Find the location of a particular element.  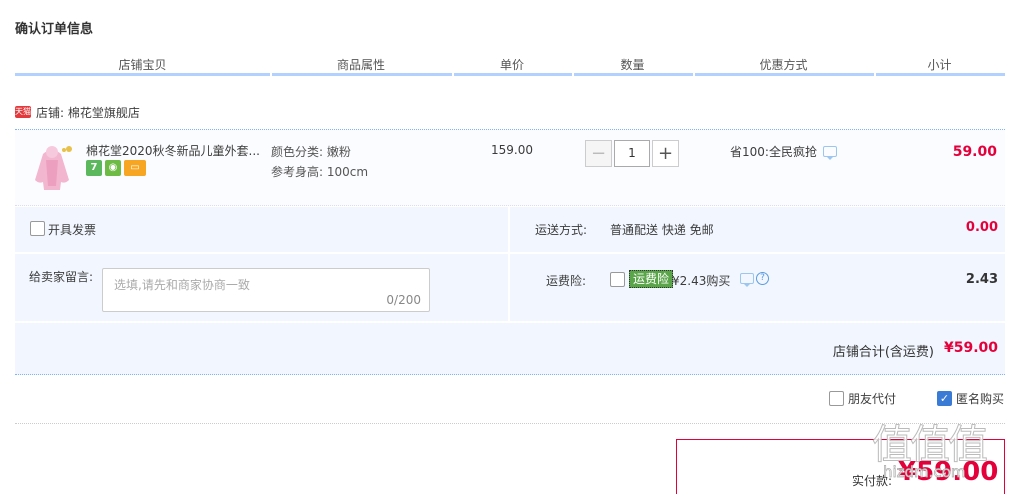

insurance-label: 运费险: is located at coordinates (566, 281).